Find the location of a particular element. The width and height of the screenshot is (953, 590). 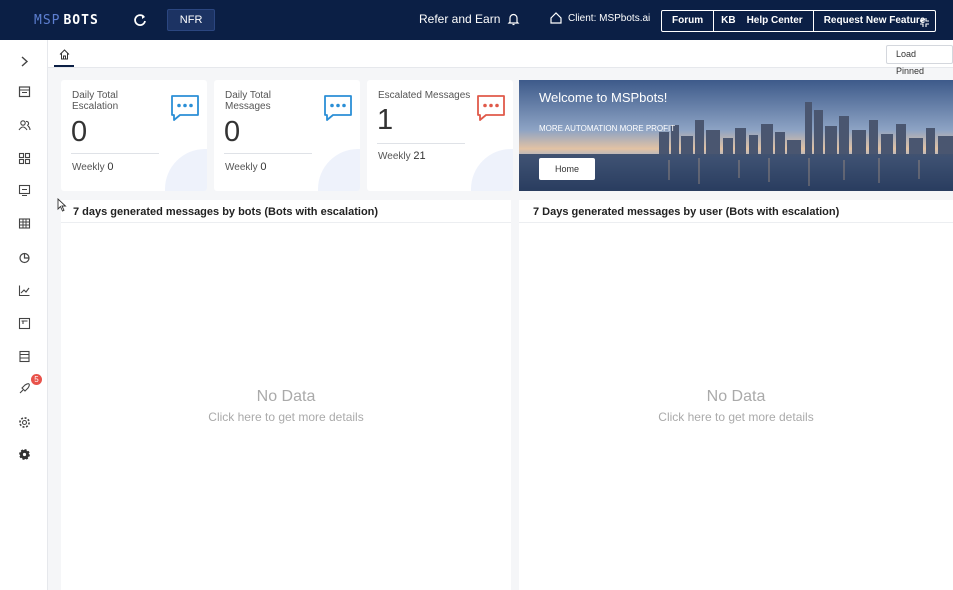

mouse-cursor-icon is located at coordinates (62, 205).